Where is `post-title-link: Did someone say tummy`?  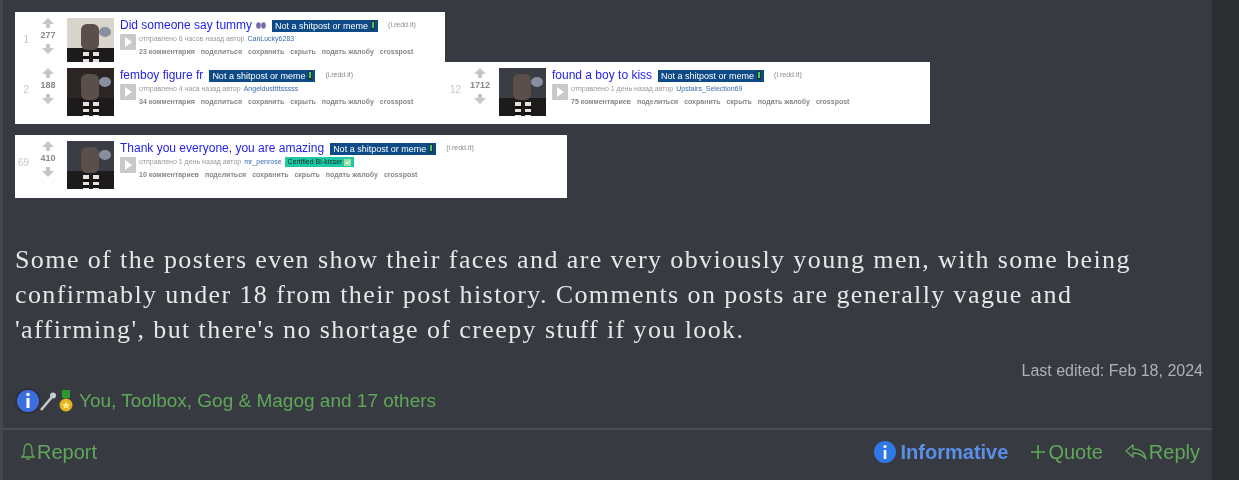
post-title-link: Did someone say tummy is located at coordinates (186, 25).